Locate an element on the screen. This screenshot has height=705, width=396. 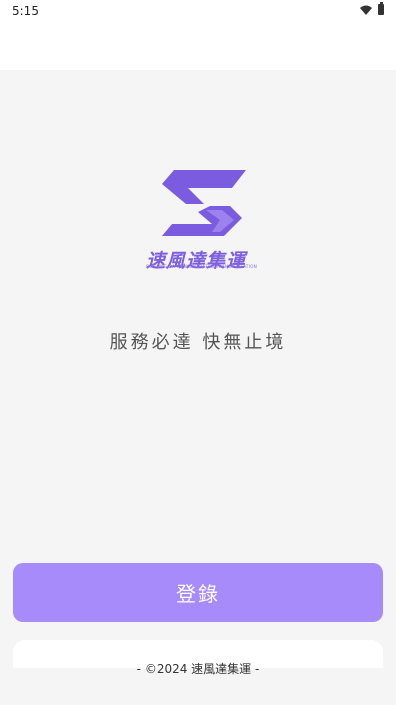
wifi-icon is located at coordinates (366, 10).